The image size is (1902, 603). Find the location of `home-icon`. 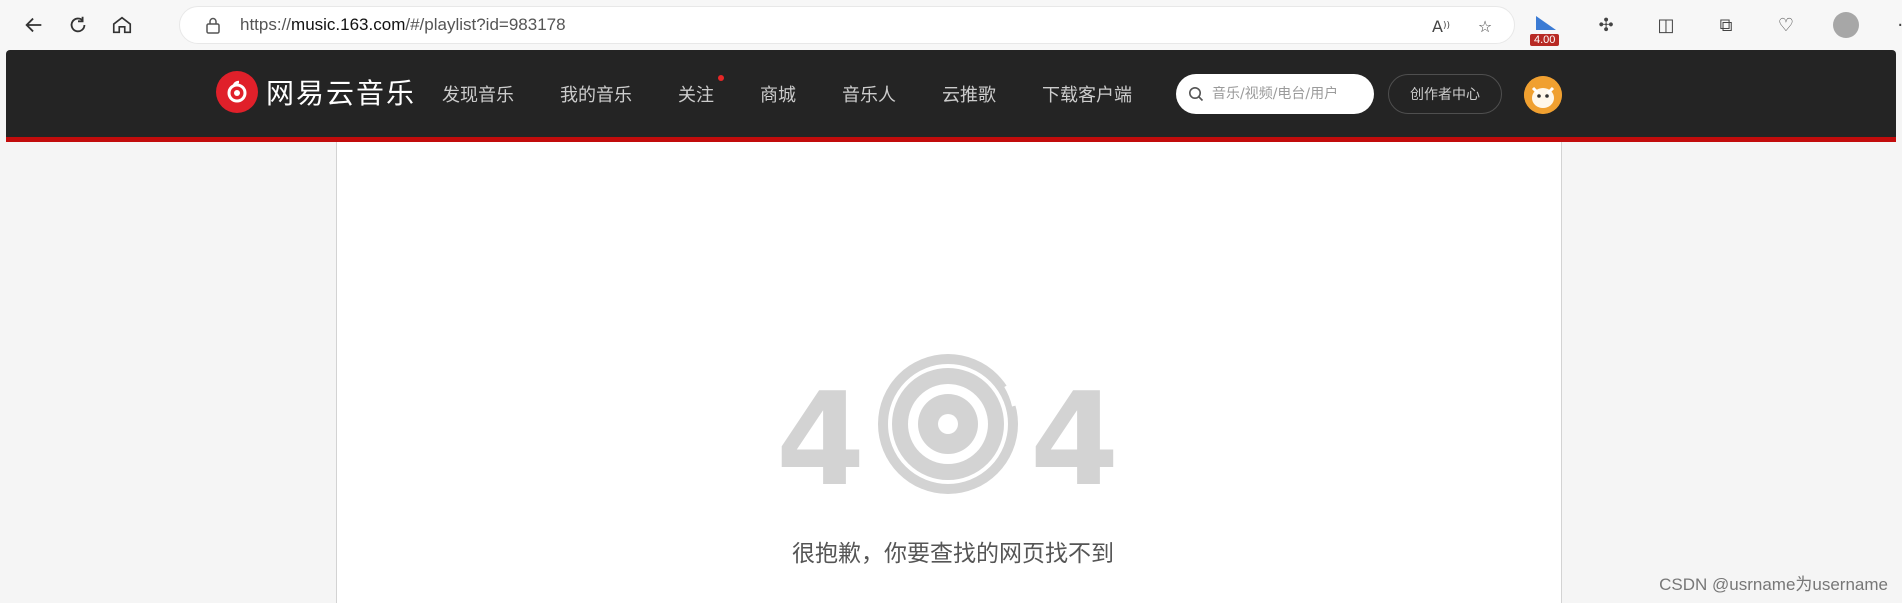

home-icon is located at coordinates (122, 25).